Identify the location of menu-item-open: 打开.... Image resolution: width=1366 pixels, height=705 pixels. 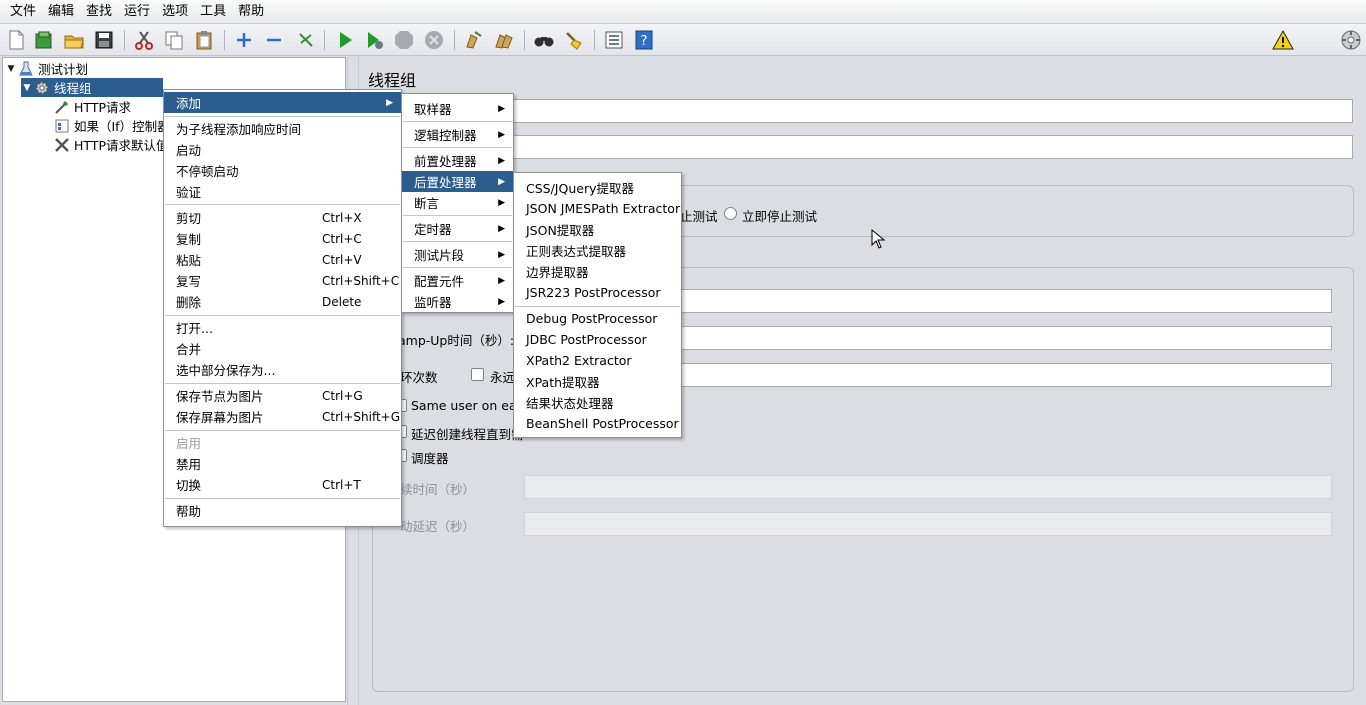
(282, 327).